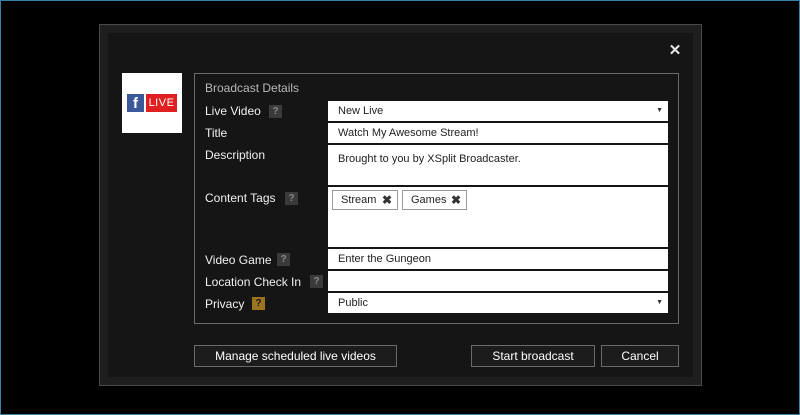  I want to click on manage-scheduled-button: Manage scheduled live videos, so click(295, 356).